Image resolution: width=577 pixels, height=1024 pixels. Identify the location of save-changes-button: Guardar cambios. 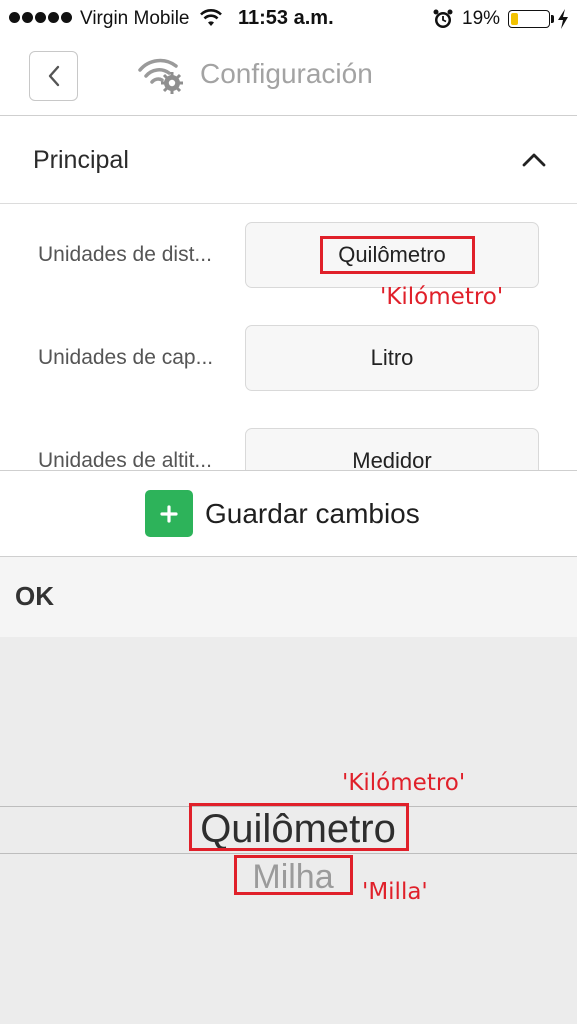
(282, 513).